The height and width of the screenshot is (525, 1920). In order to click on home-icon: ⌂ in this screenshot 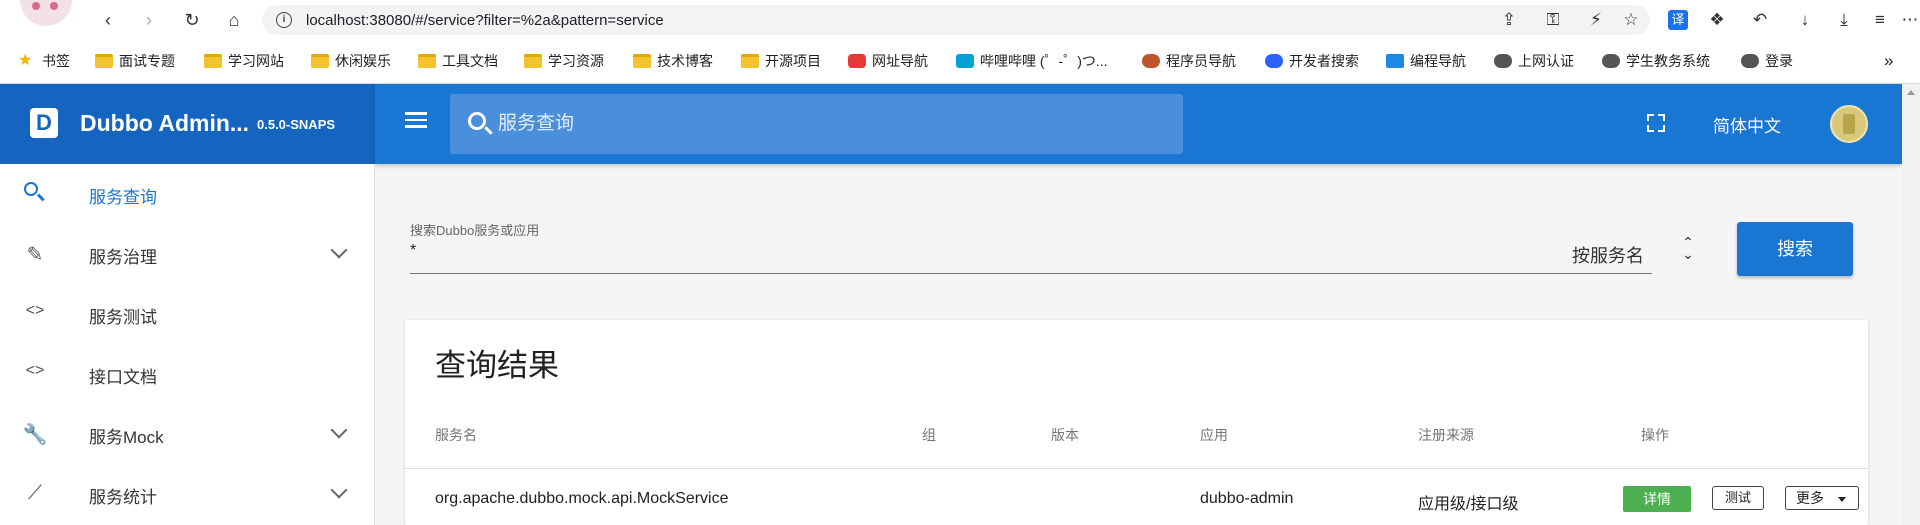, I will do `click(234, 20)`.